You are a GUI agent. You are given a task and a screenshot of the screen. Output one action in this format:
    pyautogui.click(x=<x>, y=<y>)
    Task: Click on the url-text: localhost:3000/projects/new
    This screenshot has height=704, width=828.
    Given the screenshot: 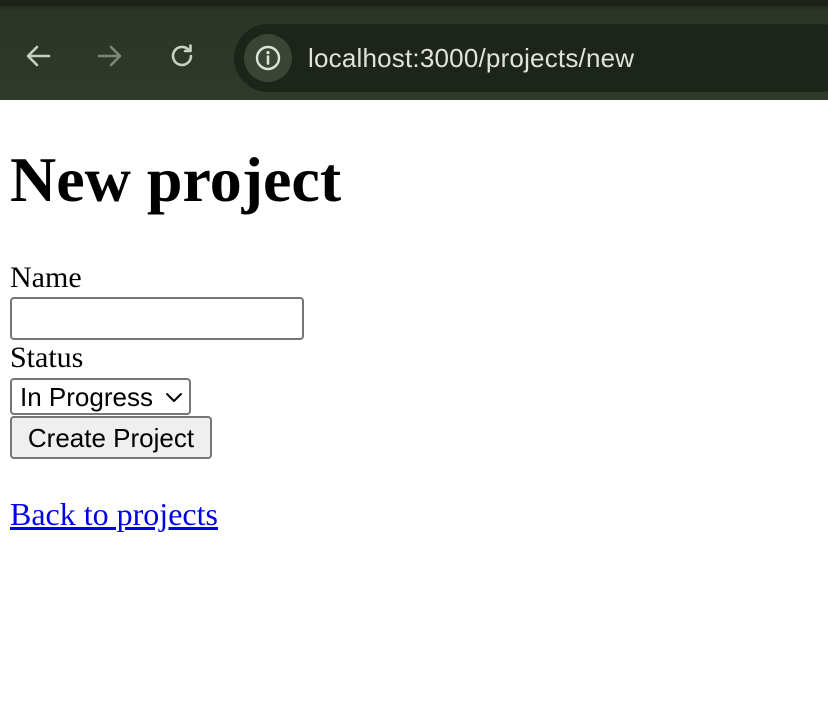 What is the action you would take?
    pyautogui.click(x=471, y=58)
    